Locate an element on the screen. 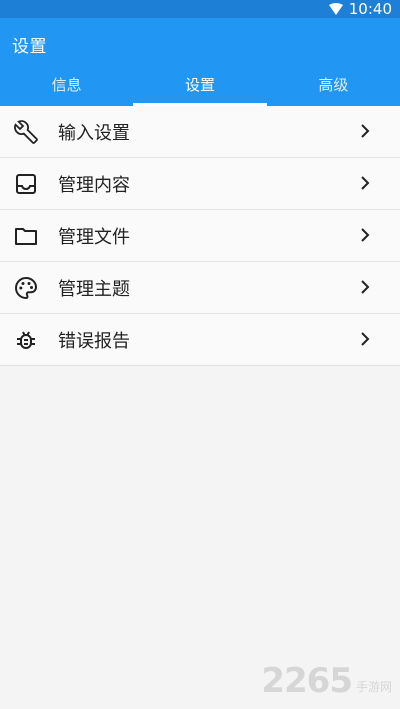  bug-icon is located at coordinates (26, 340).